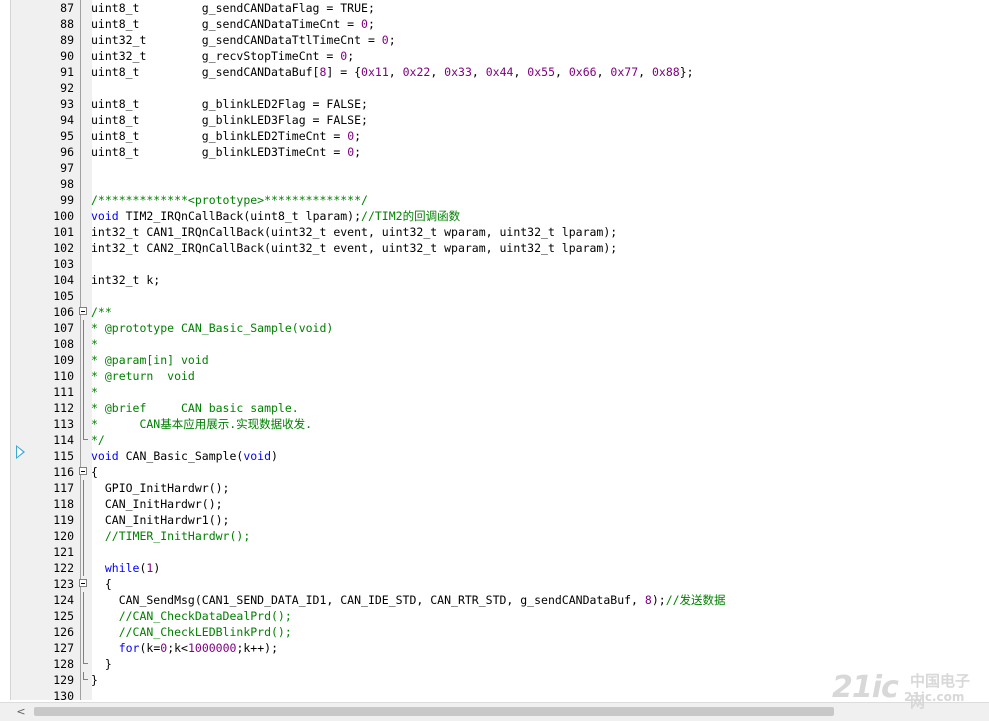  I want to click on code-text: while(1), so click(132, 568).